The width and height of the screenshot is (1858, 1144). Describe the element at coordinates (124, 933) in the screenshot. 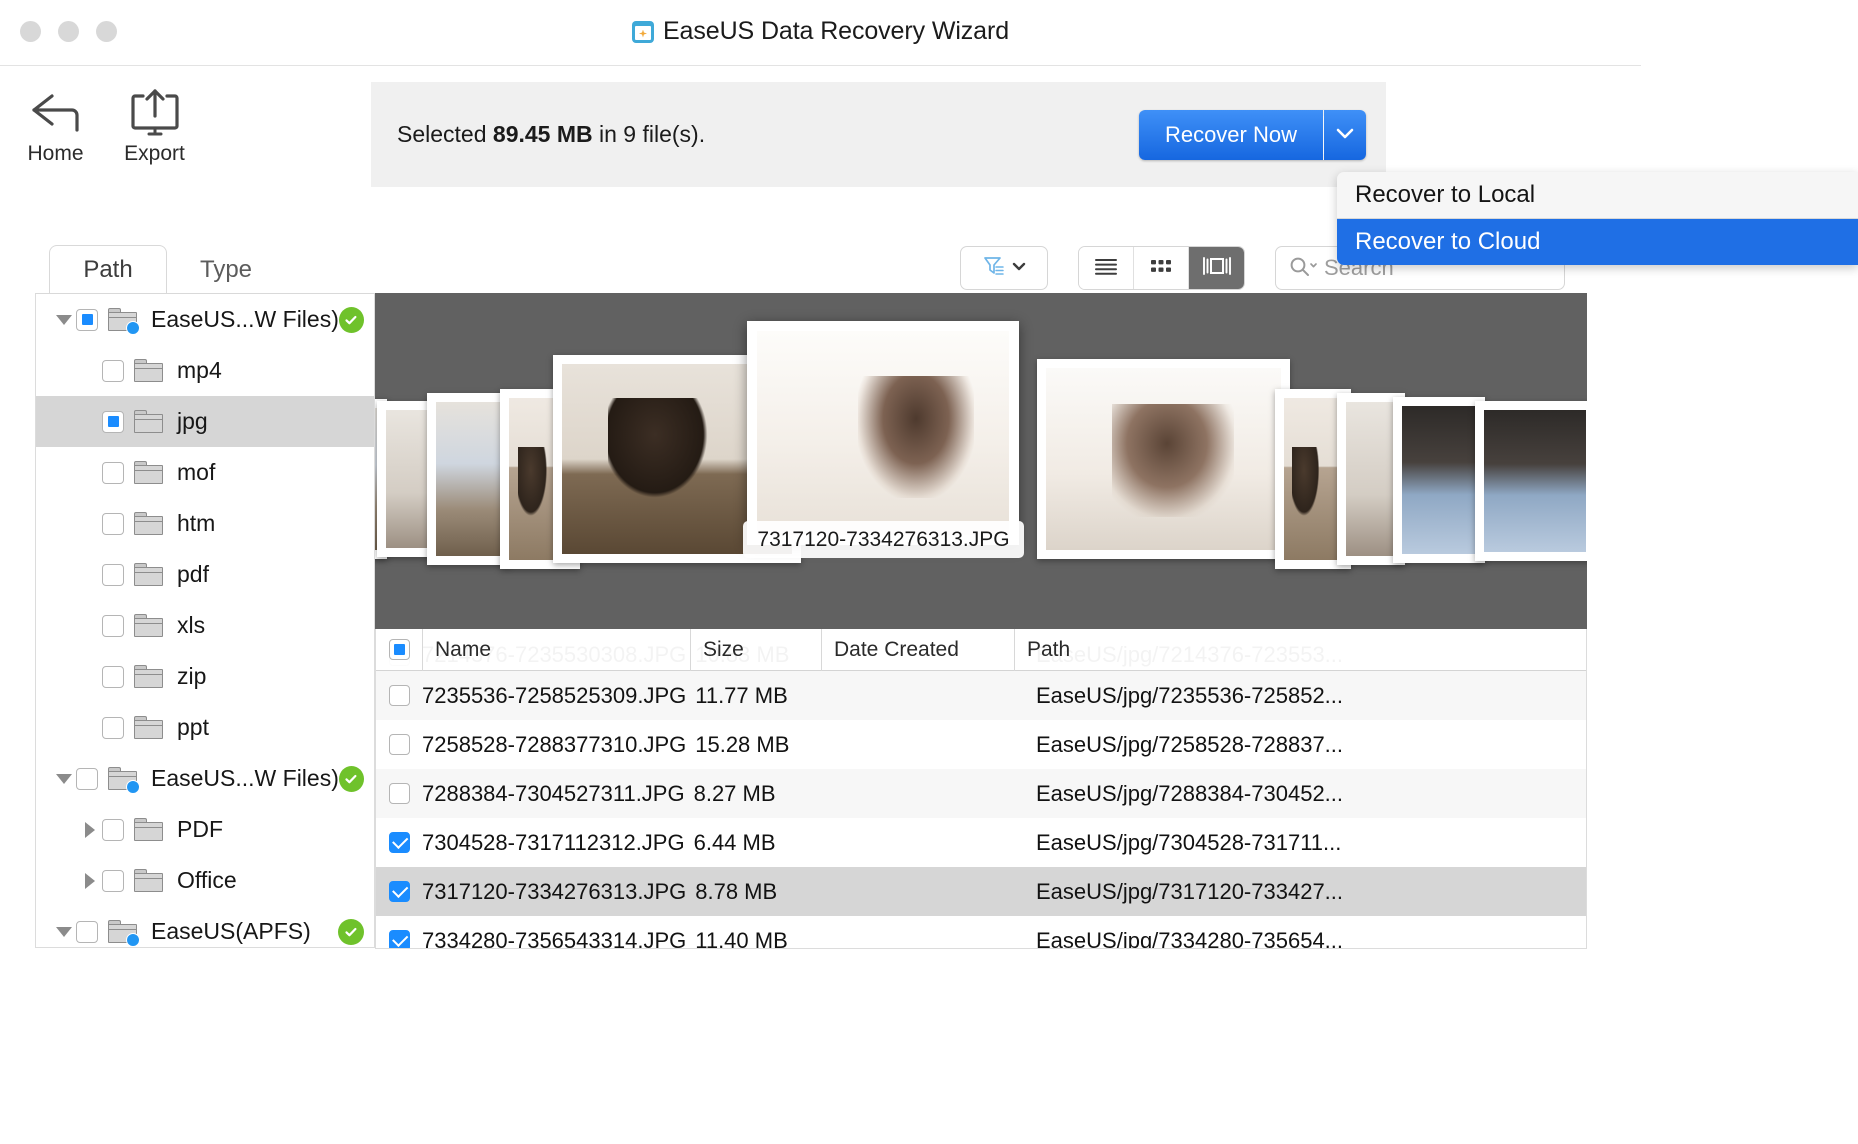

I see `drive-folder-icon` at that location.